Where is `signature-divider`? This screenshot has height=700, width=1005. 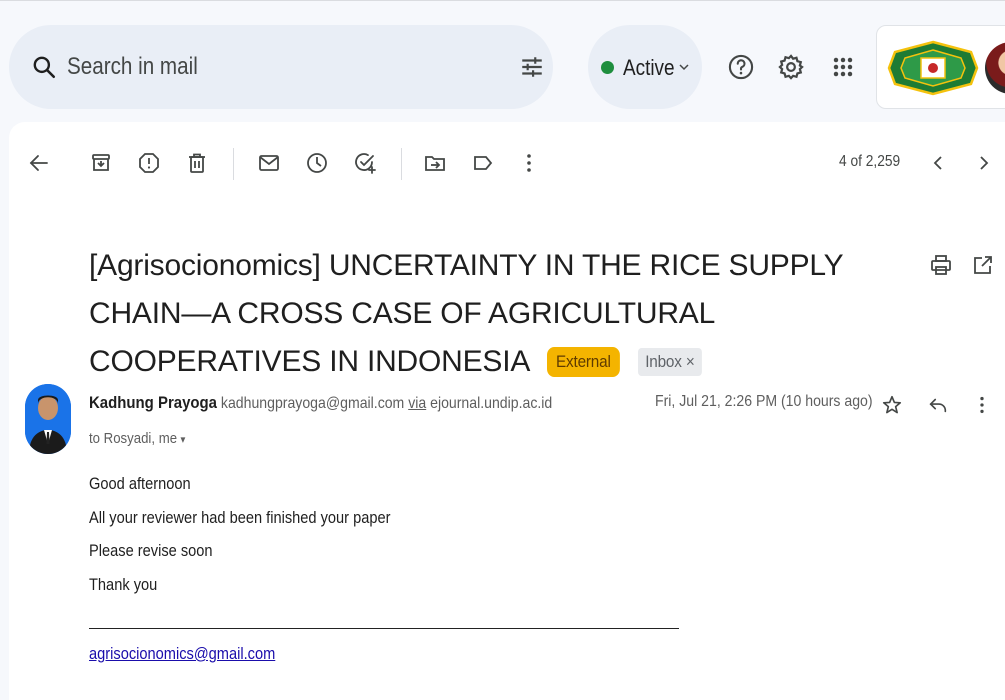
signature-divider is located at coordinates (384, 628).